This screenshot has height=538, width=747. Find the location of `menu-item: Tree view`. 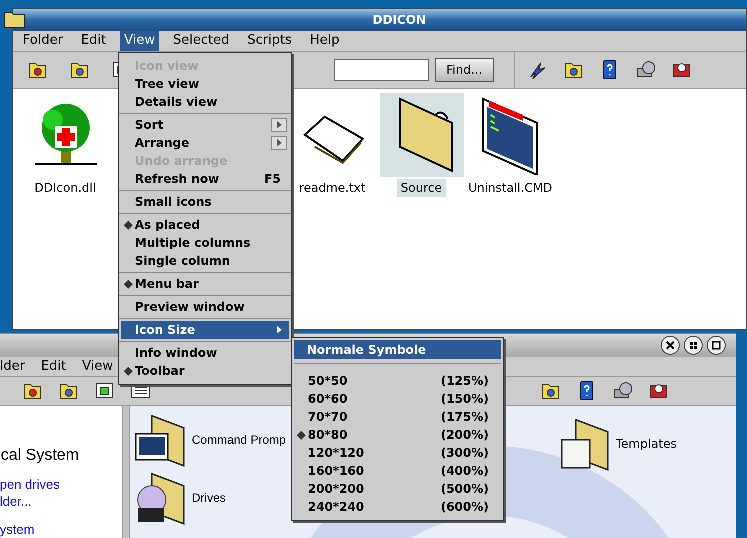

menu-item: Tree view is located at coordinates (205, 84).